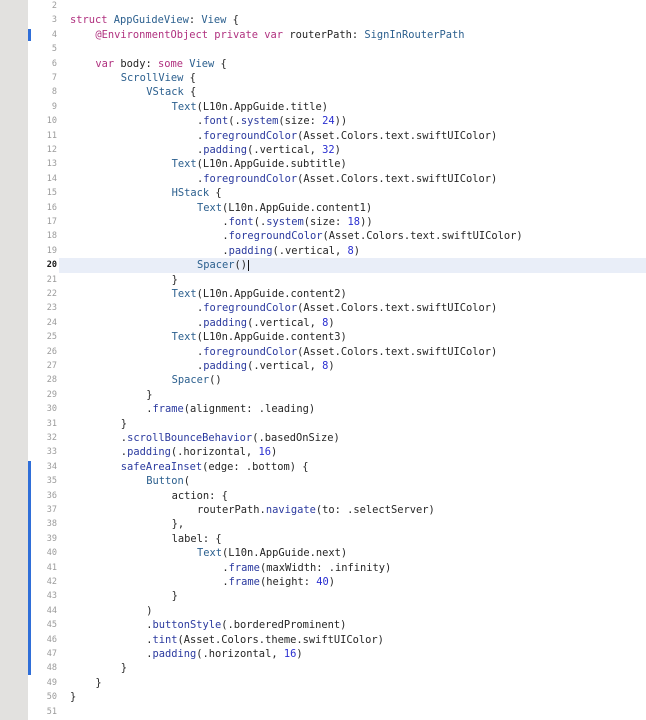  What do you see at coordinates (358, 20) in the screenshot?
I see `code-line: struct AppGuideView: View {` at bounding box center [358, 20].